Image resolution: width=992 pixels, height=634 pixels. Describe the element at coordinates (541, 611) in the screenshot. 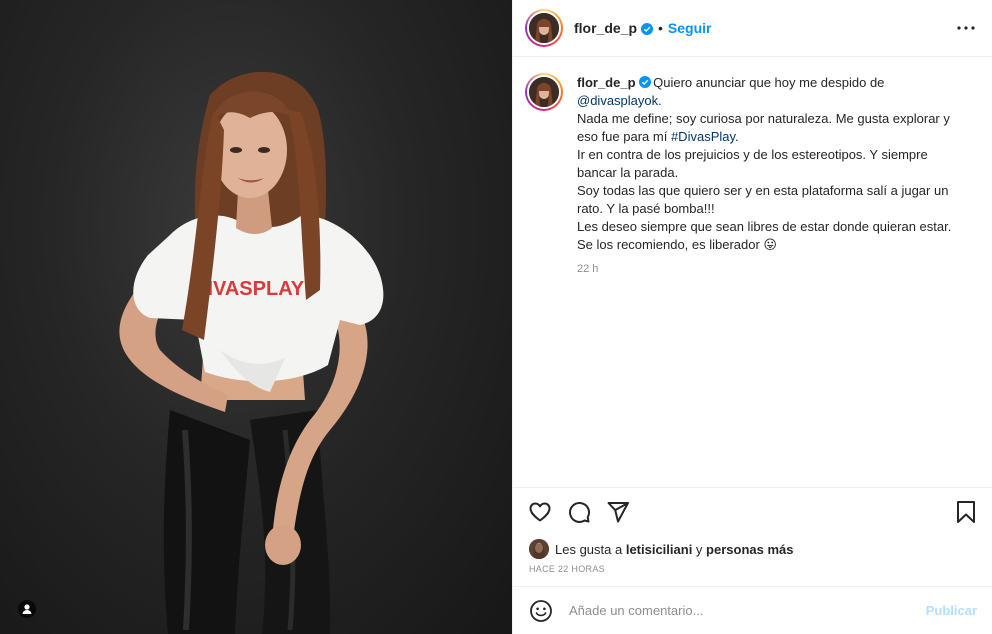

I see `emoji-icon` at that location.